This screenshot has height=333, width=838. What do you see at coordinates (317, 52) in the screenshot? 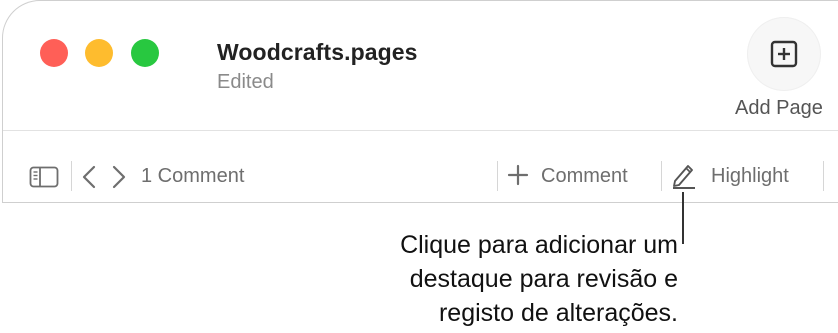
I see `document-title: Woodcrafts.pages` at bounding box center [317, 52].